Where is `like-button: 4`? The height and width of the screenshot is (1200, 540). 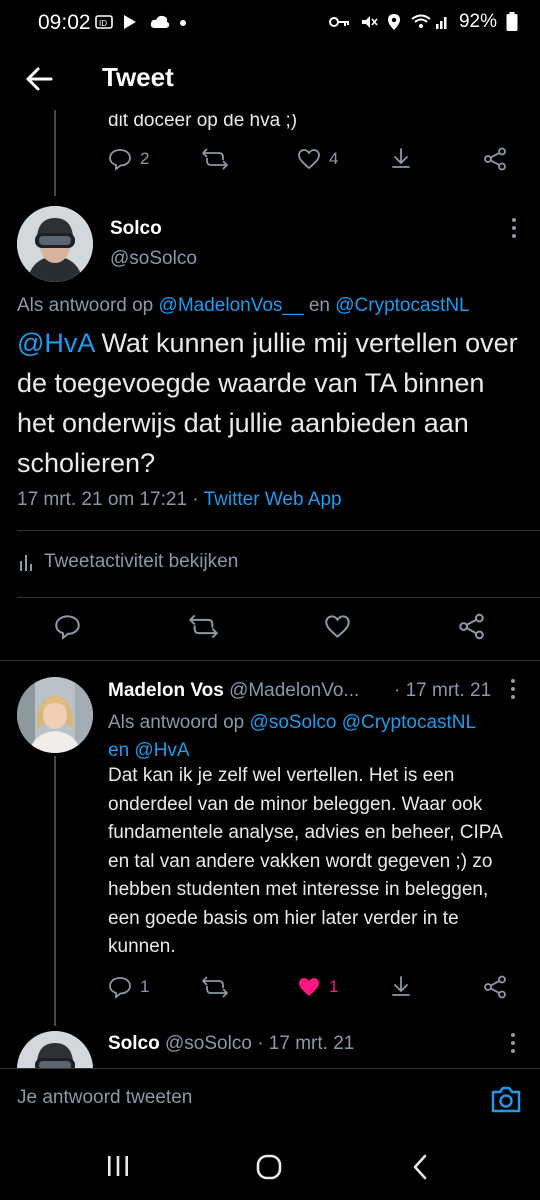
like-button: 4 is located at coordinates (317, 159).